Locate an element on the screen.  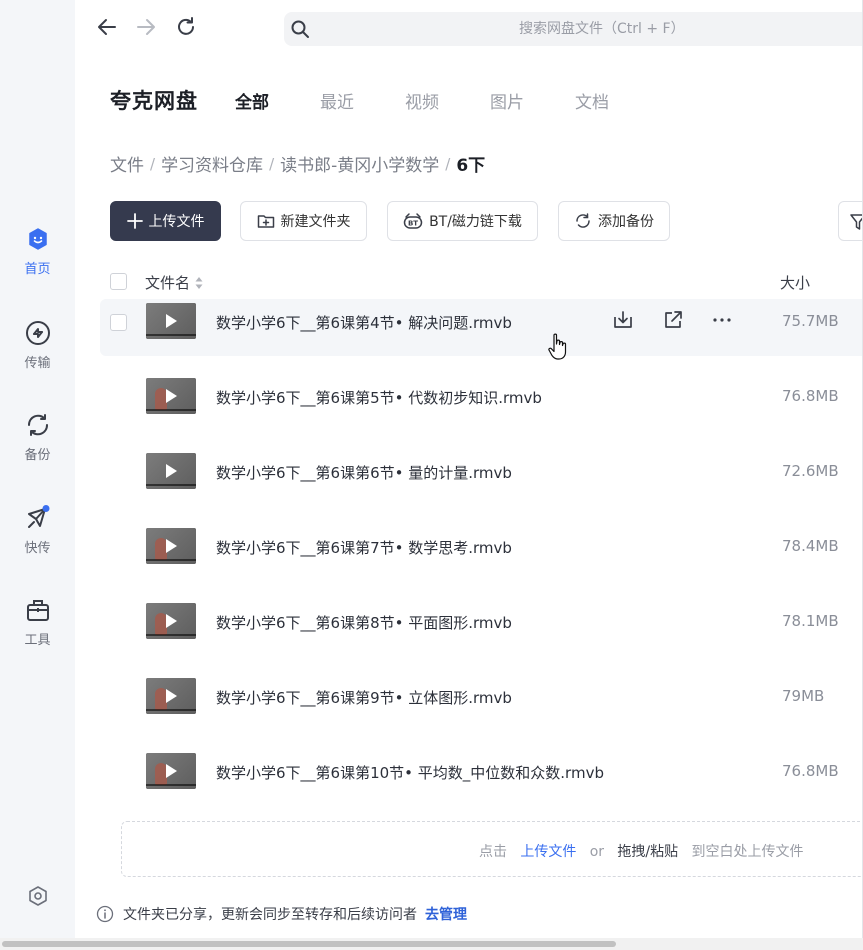
download-button is located at coordinates (623, 322).